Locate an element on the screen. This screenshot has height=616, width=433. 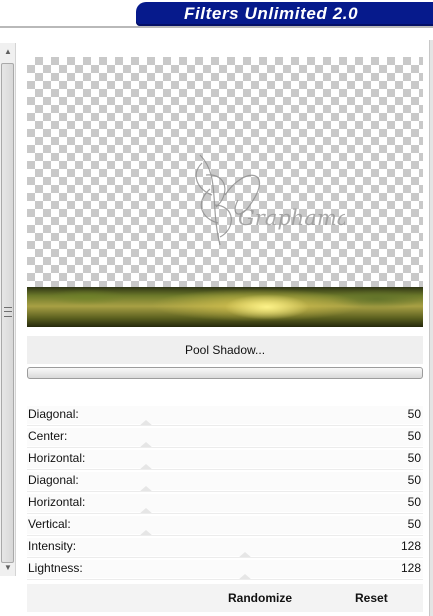
parameter-label: Lightness: is located at coordinates (55, 568).